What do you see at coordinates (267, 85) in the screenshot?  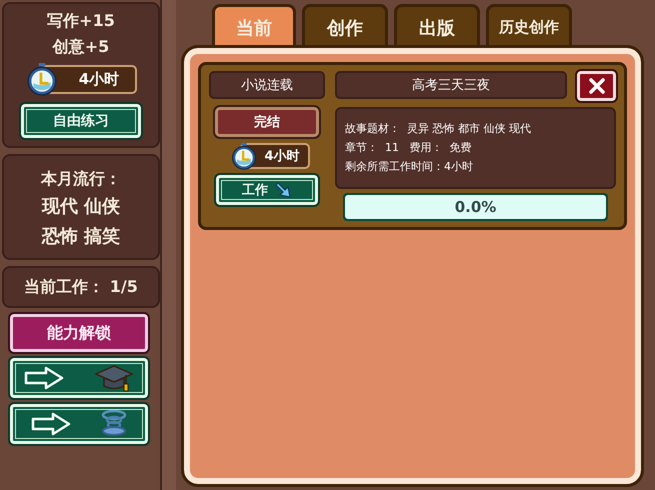 I see `work-type-label: 小说连载` at bounding box center [267, 85].